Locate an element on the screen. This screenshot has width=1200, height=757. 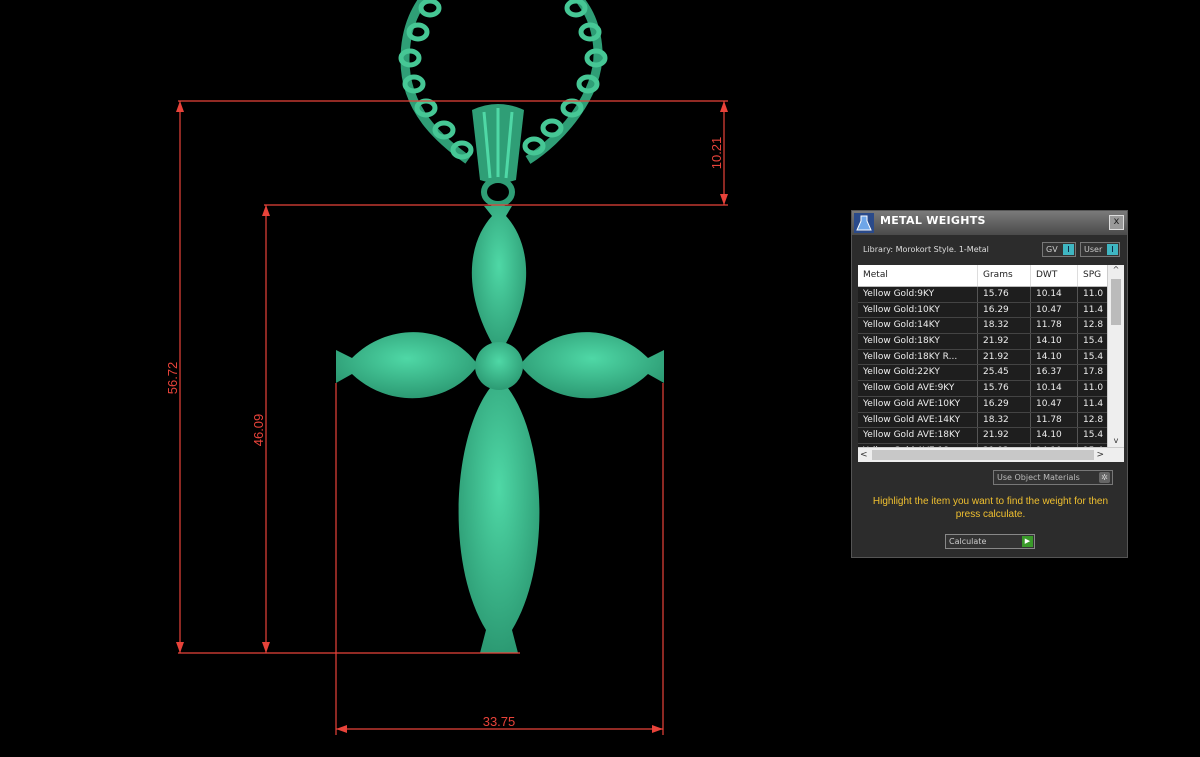
cell-metal: Yellow Gold:14KY is located at coordinates (918, 326).